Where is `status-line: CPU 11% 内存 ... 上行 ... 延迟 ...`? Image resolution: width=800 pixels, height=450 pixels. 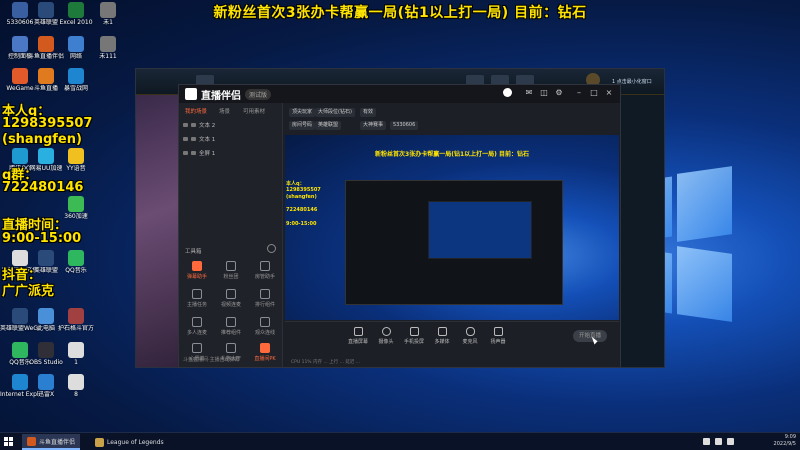 status-line: CPU 11% 内存 ... 上行 ... 延迟 ... is located at coordinates (326, 362).